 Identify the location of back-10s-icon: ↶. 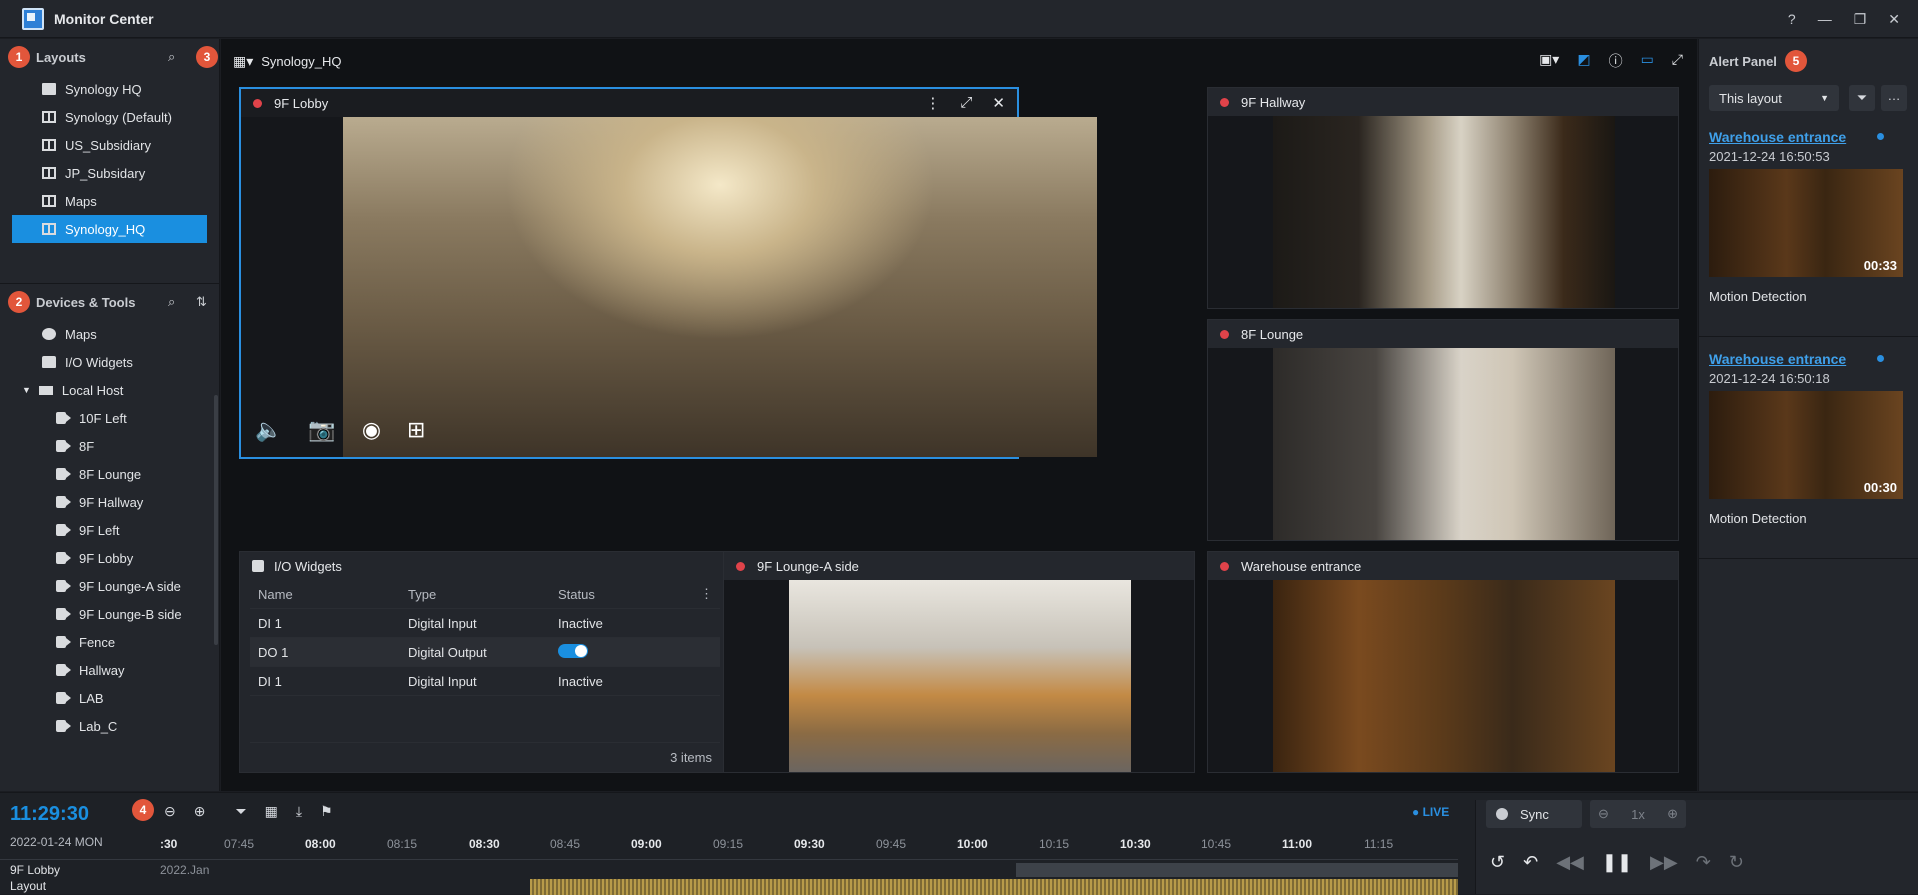
(1530, 862).